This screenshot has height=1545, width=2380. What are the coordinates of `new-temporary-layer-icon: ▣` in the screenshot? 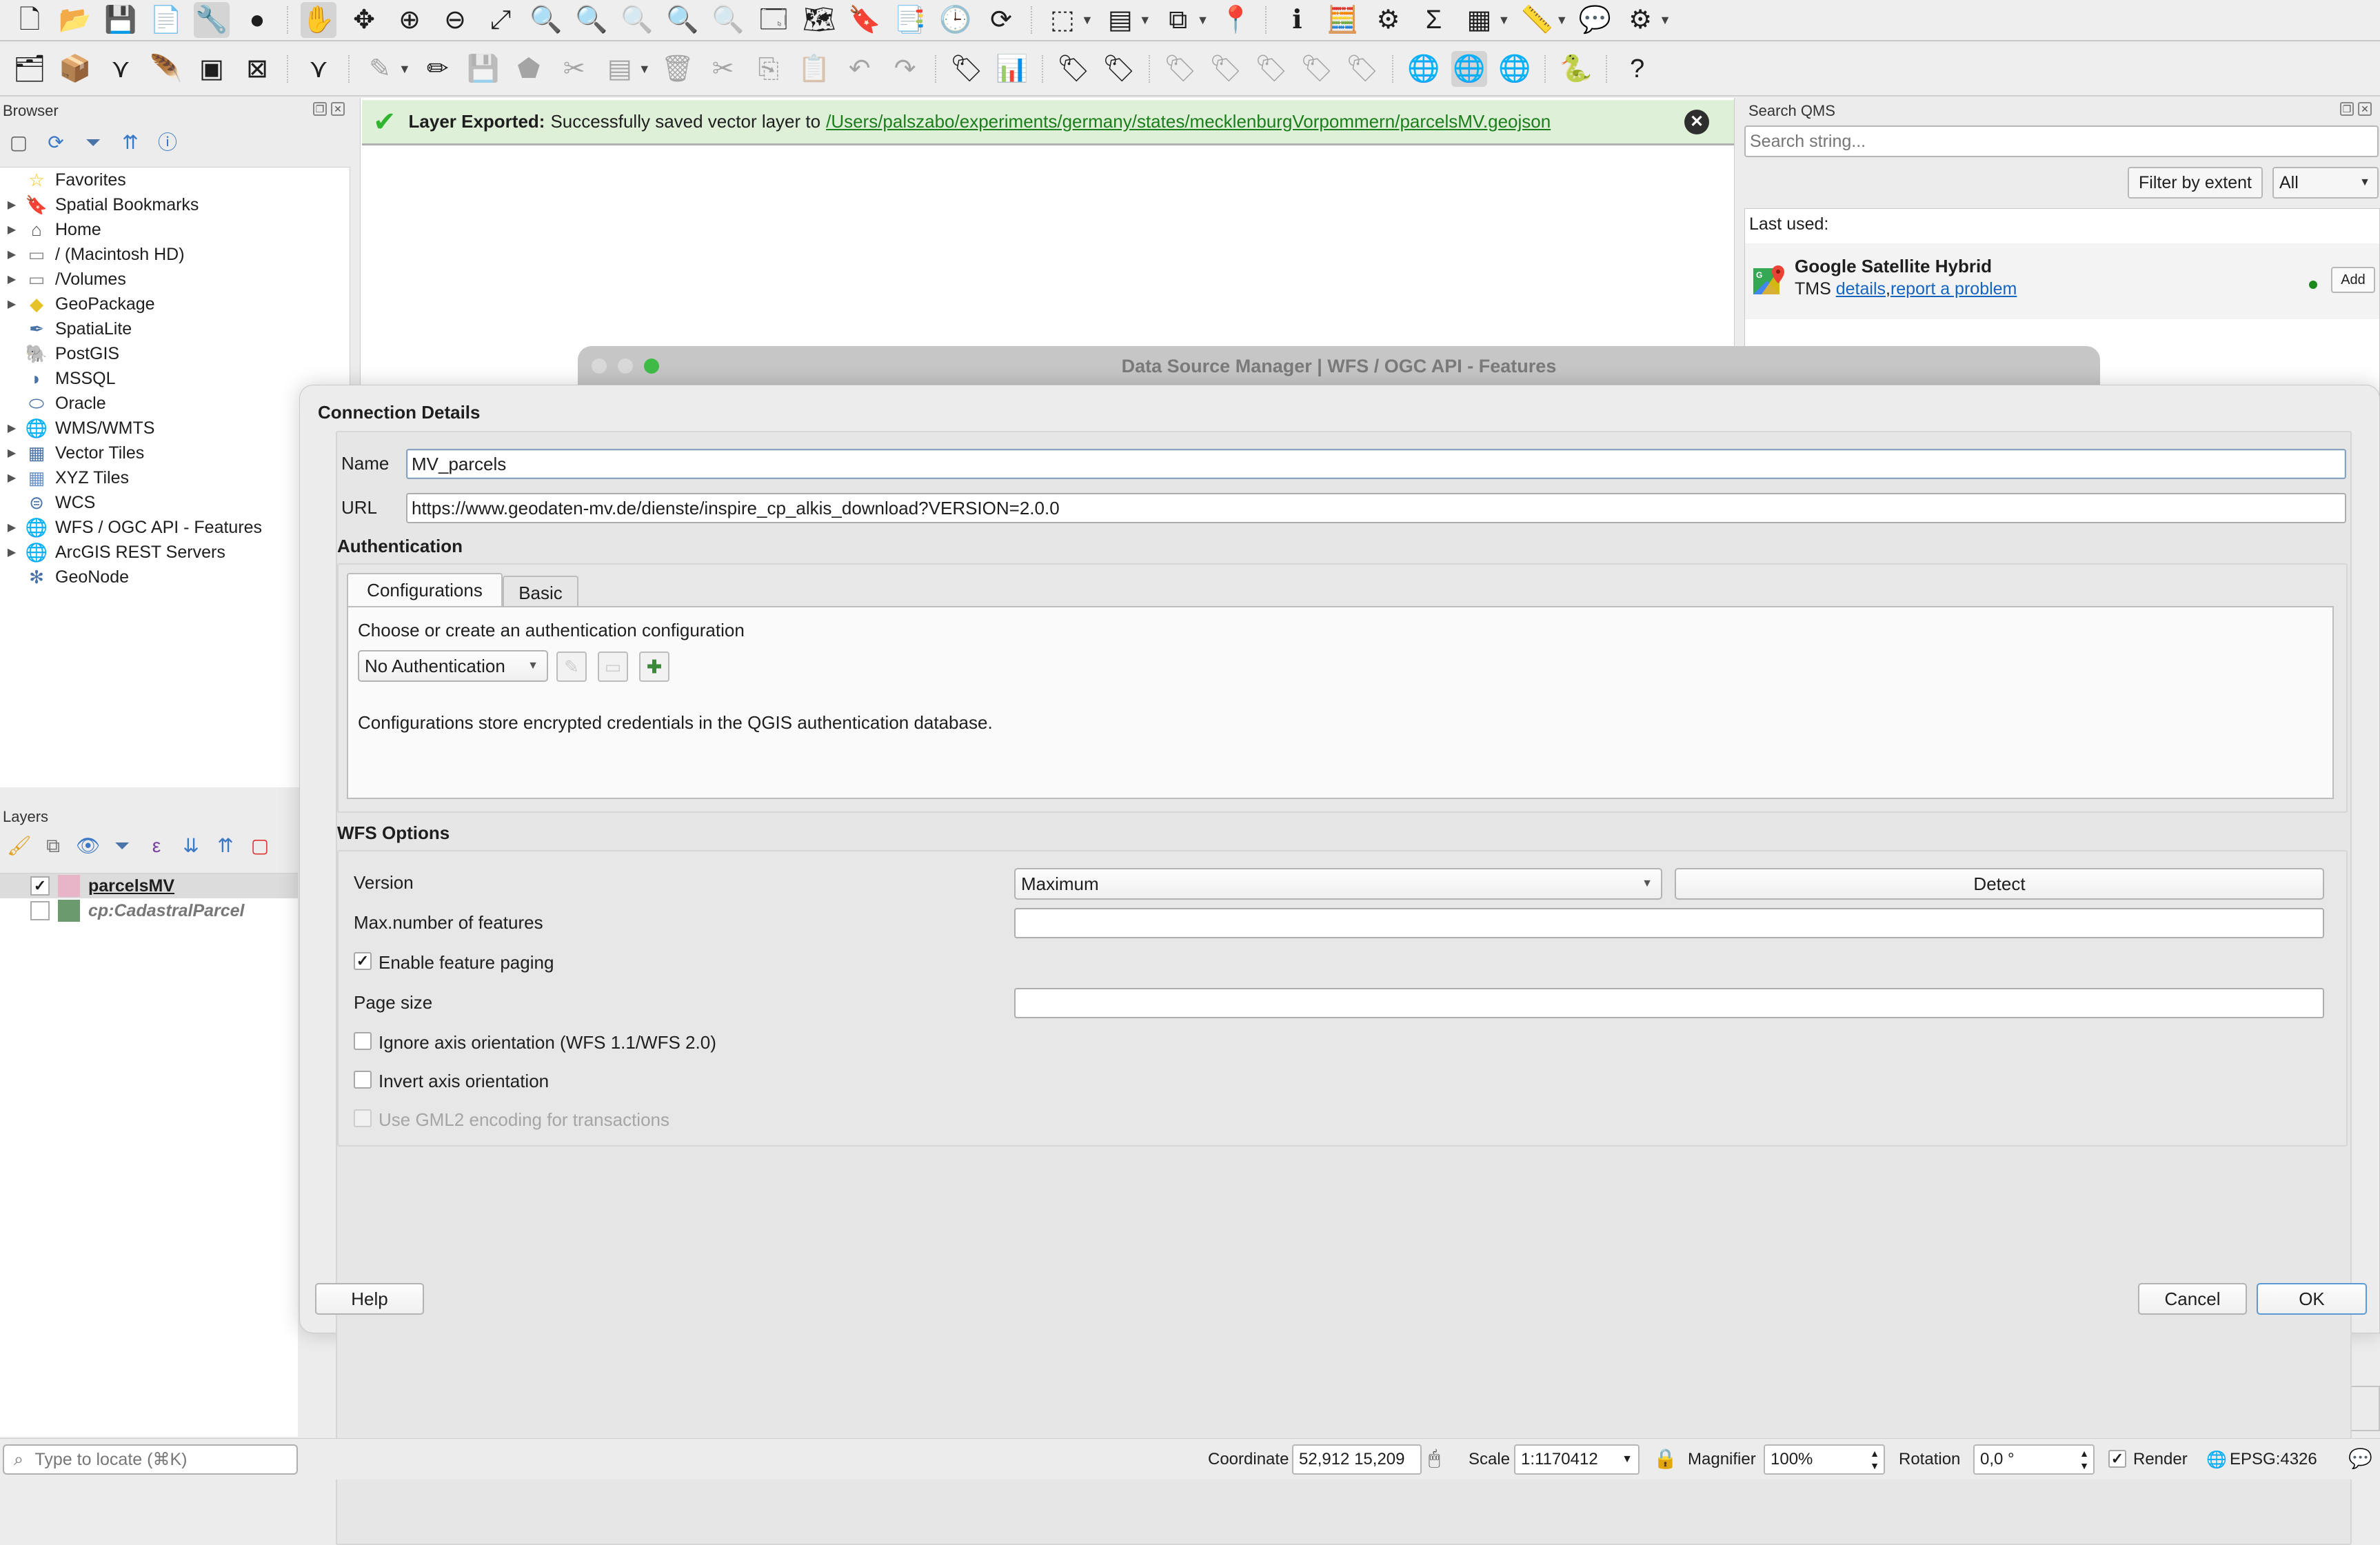 It's located at (212, 69).